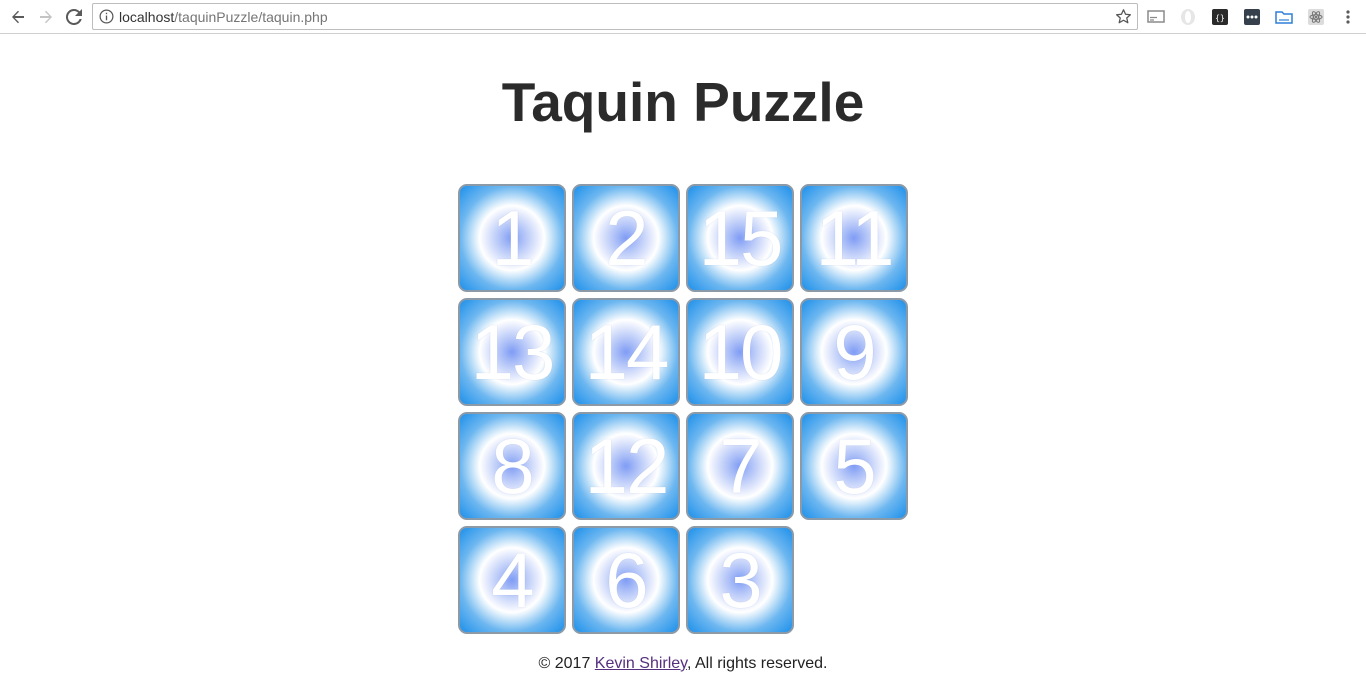 The width and height of the screenshot is (1366, 697). I want to click on url-host: localhost, so click(147, 17).